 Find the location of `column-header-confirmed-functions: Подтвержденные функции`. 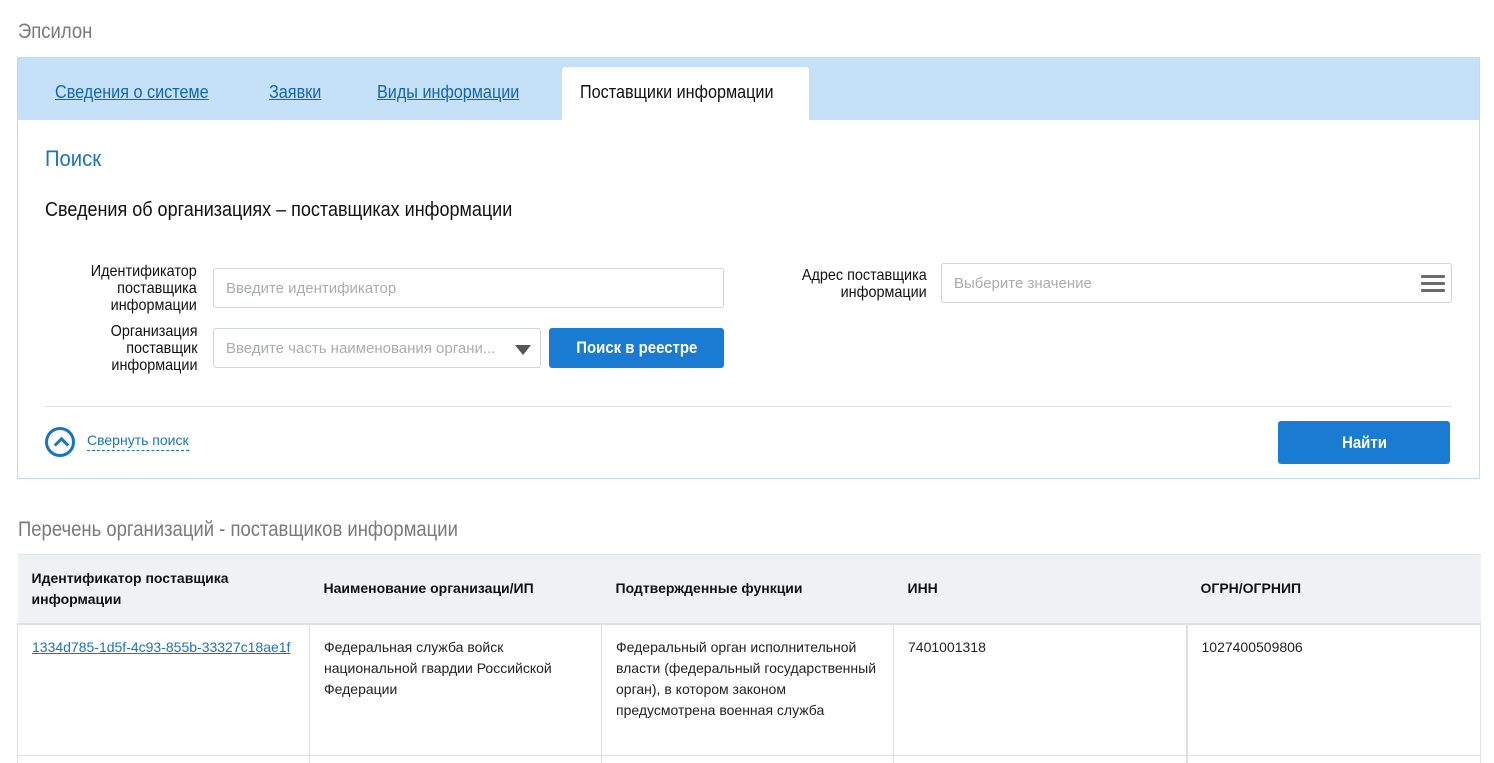

column-header-confirmed-functions: Подтвержденные функции is located at coordinates (747, 589).